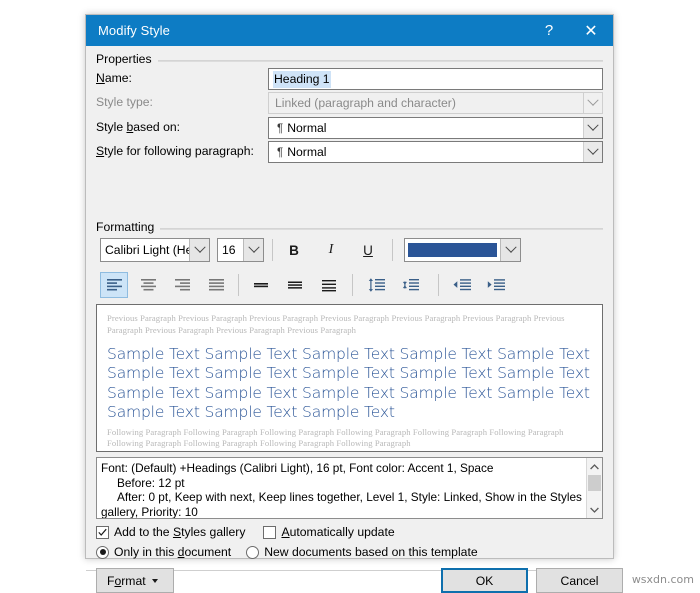 This screenshot has height=593, width=700. Describe the element at coordinates (595, 509) in the screenshot. I see `scroll-down-icon` at that location.